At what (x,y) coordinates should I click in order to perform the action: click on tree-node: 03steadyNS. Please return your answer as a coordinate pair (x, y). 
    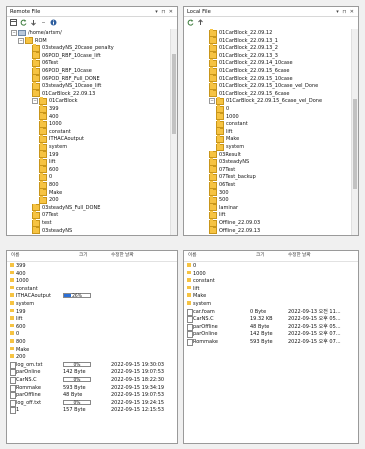
    Looking at the image, I should click on (52, 230).